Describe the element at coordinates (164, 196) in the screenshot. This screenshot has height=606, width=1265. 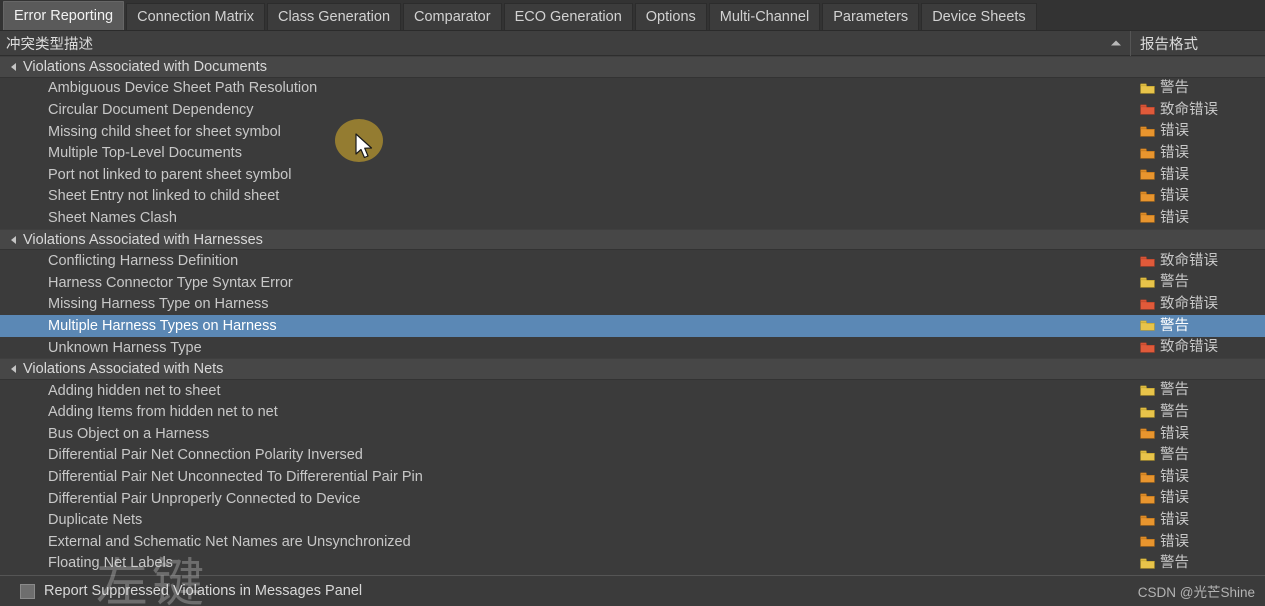
I see `violation-name: Sheet Entry not linked to child sheet` at that location.